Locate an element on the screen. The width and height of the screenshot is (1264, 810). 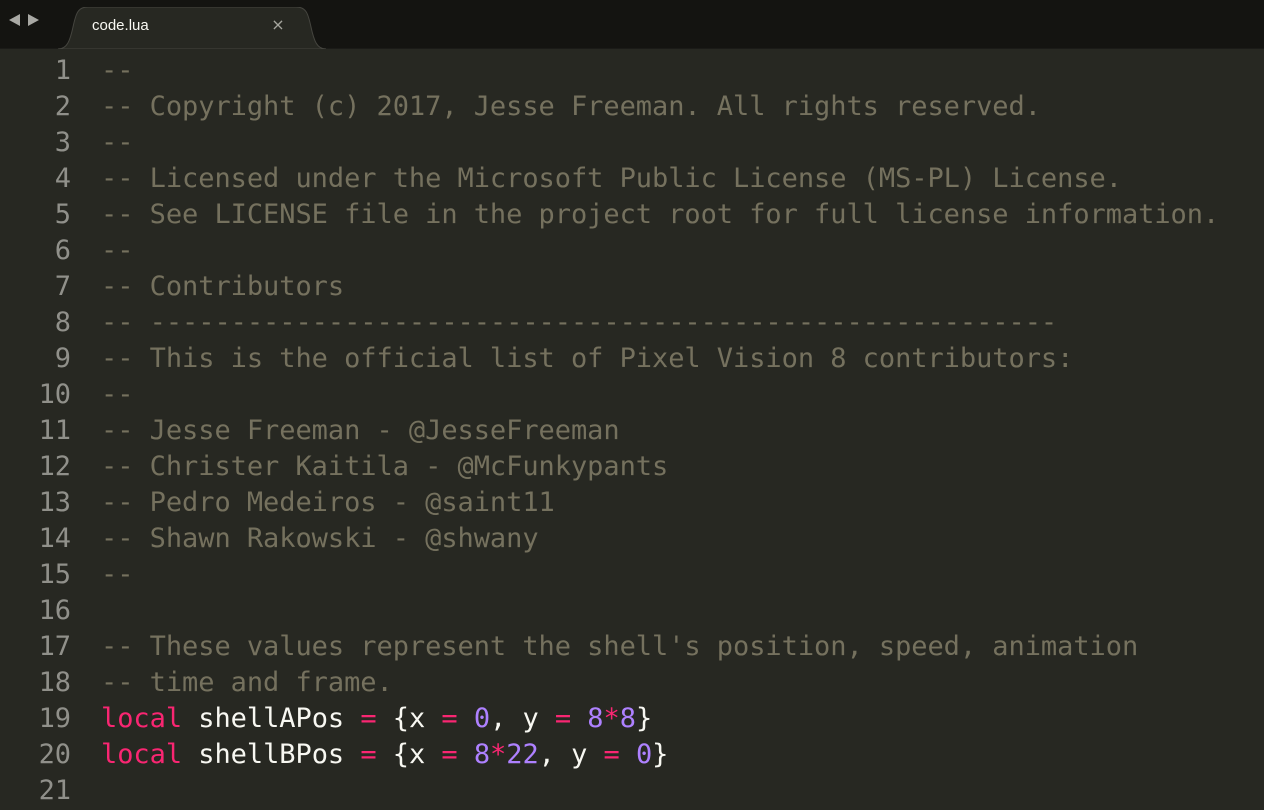
line-number: 7 is located at coordinates (62, 286).